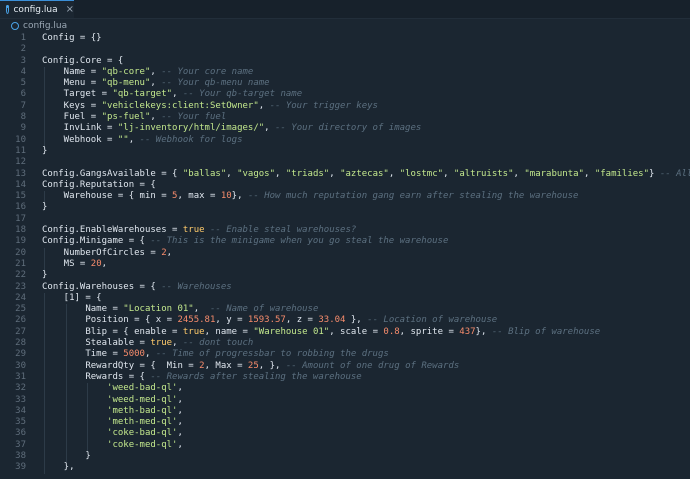 The width and height of the screenshot is (690, 479). Describe the element at coordinates (229, 331) in the screenshot. I see `code-token: , name =` at that location.